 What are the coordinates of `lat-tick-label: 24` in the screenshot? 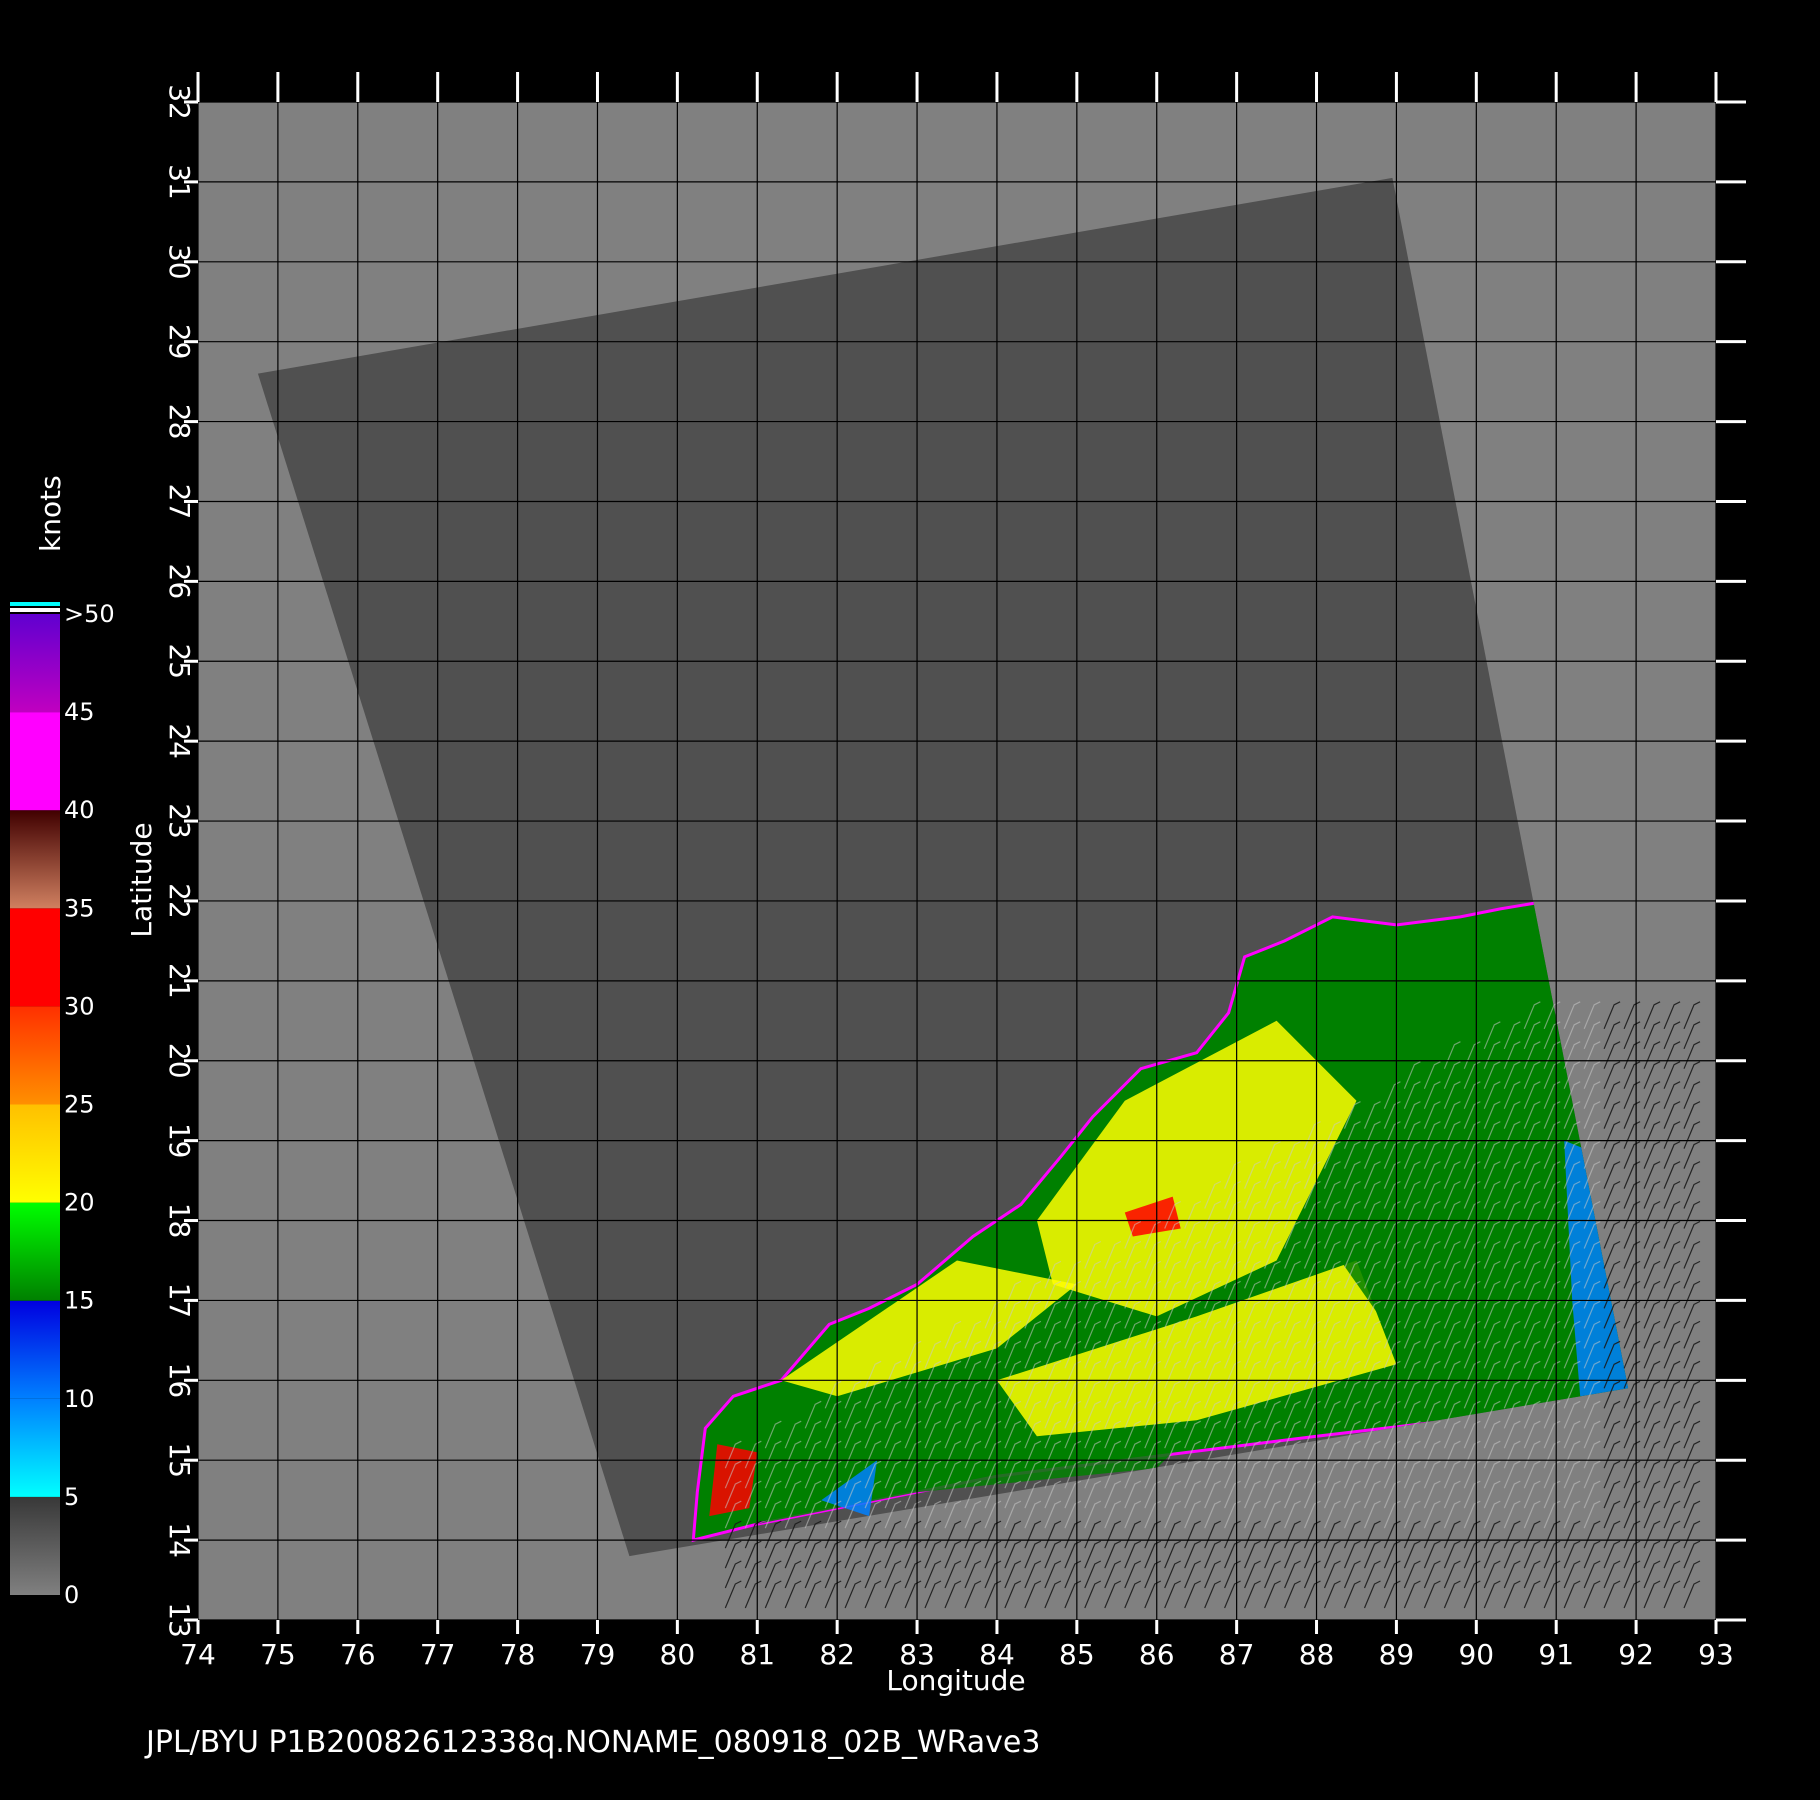 It's located at (179, 741).